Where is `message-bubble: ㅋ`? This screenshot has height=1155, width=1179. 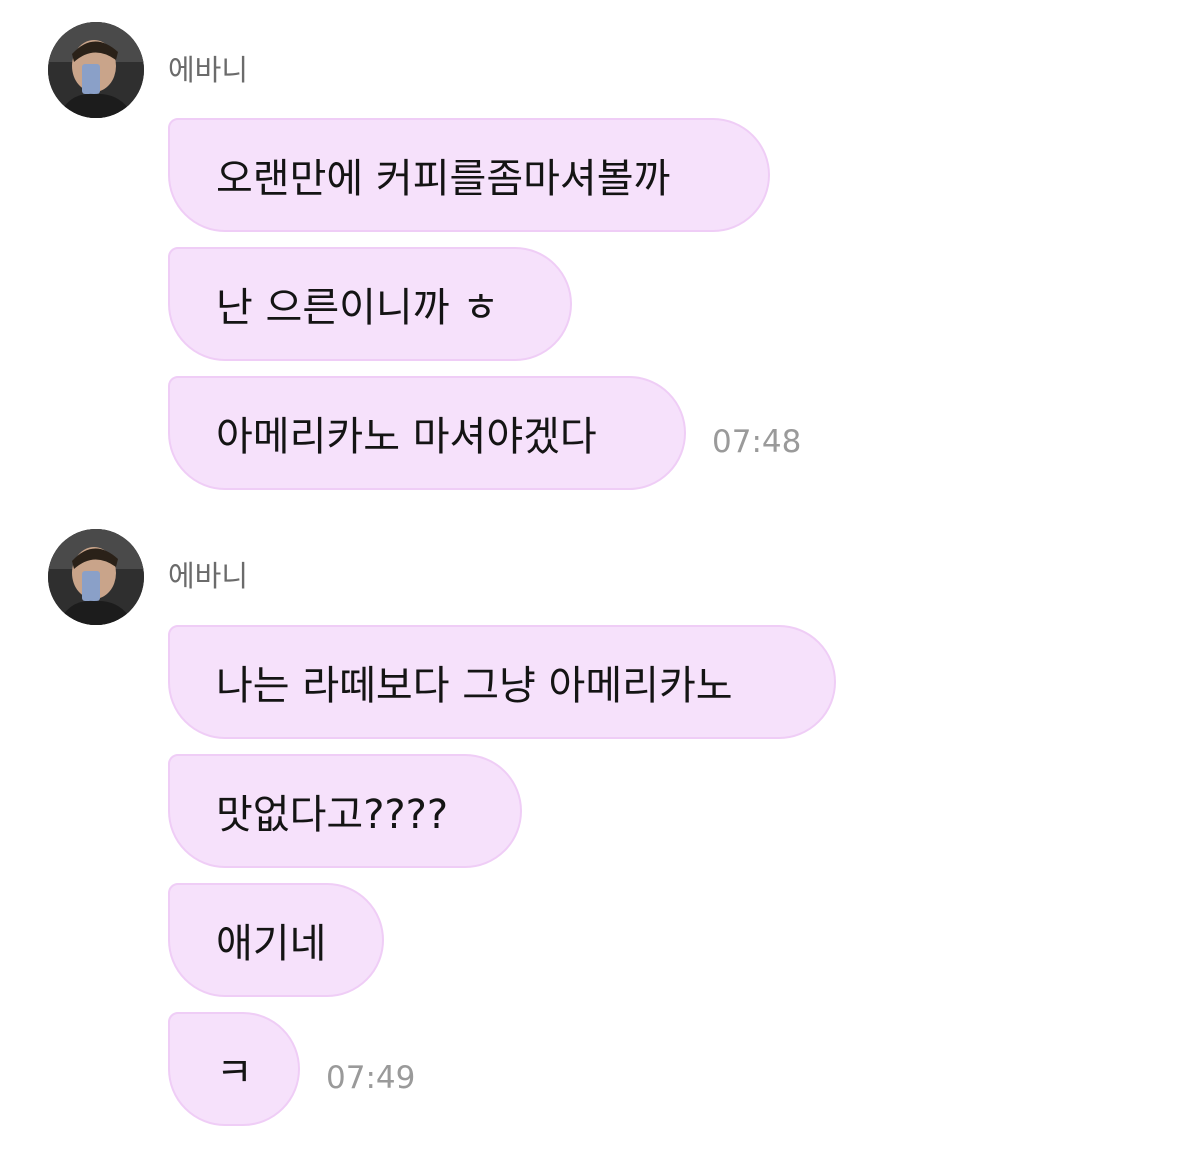
message-bubble: ㅋ is located at coordinates (234, 1069).